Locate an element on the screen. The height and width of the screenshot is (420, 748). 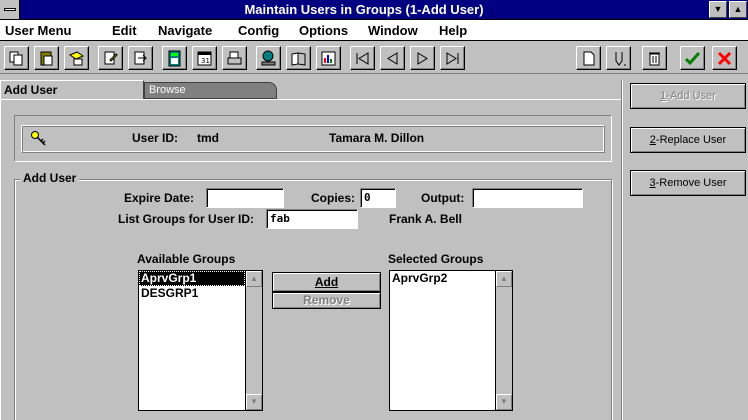
list-item: DESGRP1 is located at coordinates (192, 293).